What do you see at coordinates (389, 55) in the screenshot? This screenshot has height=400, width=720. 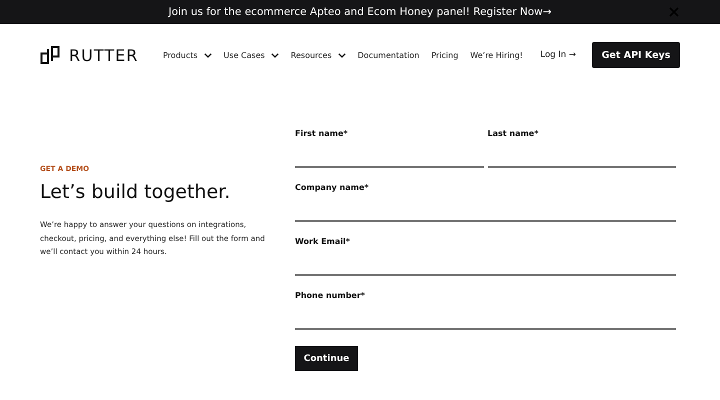 I see `nav-link: Documentation` at bounding box center [389, 55].